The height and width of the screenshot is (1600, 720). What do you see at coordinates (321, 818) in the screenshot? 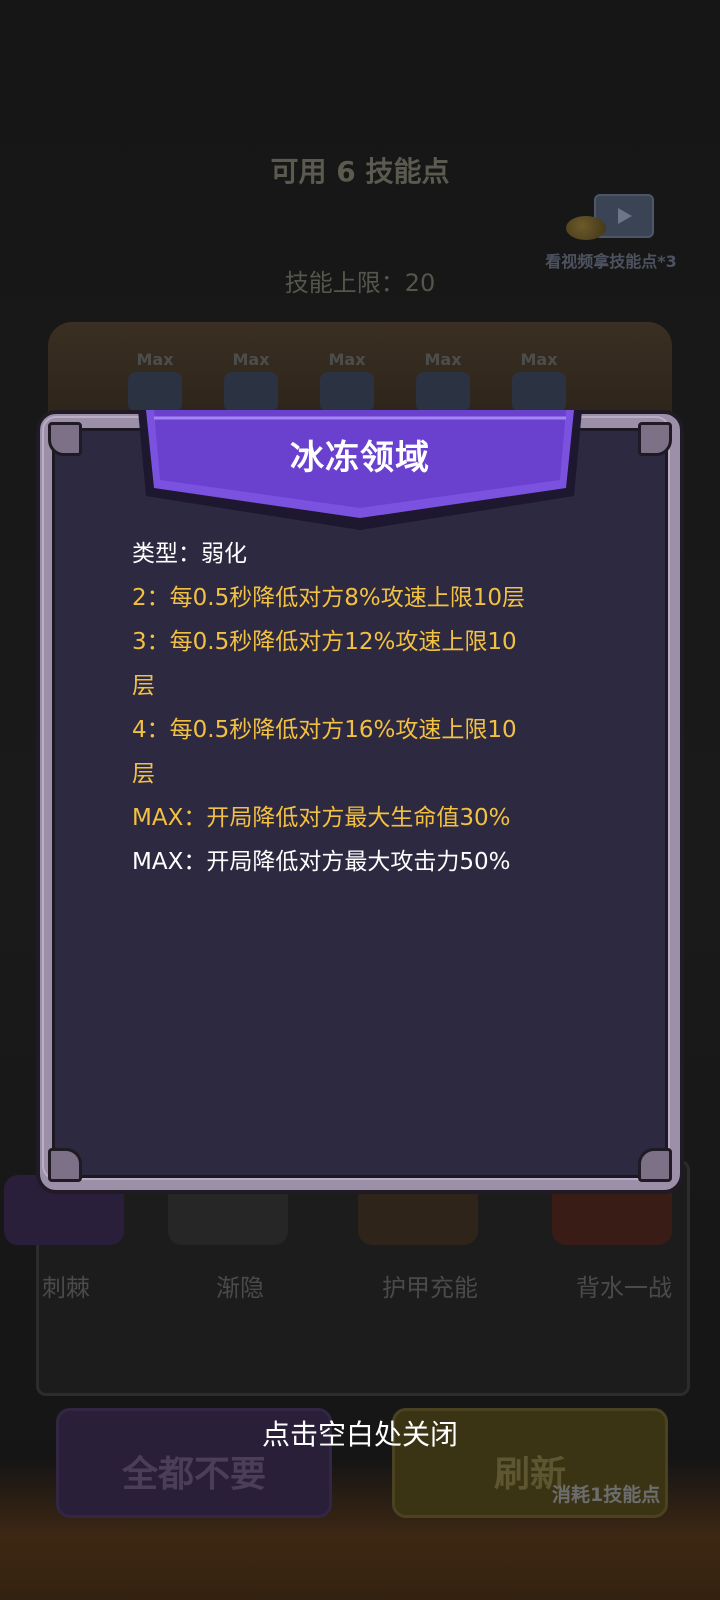
I see `max-effect-hp: MAX：开局降低对方最大生命值30%` at bounding box center [321, 818].